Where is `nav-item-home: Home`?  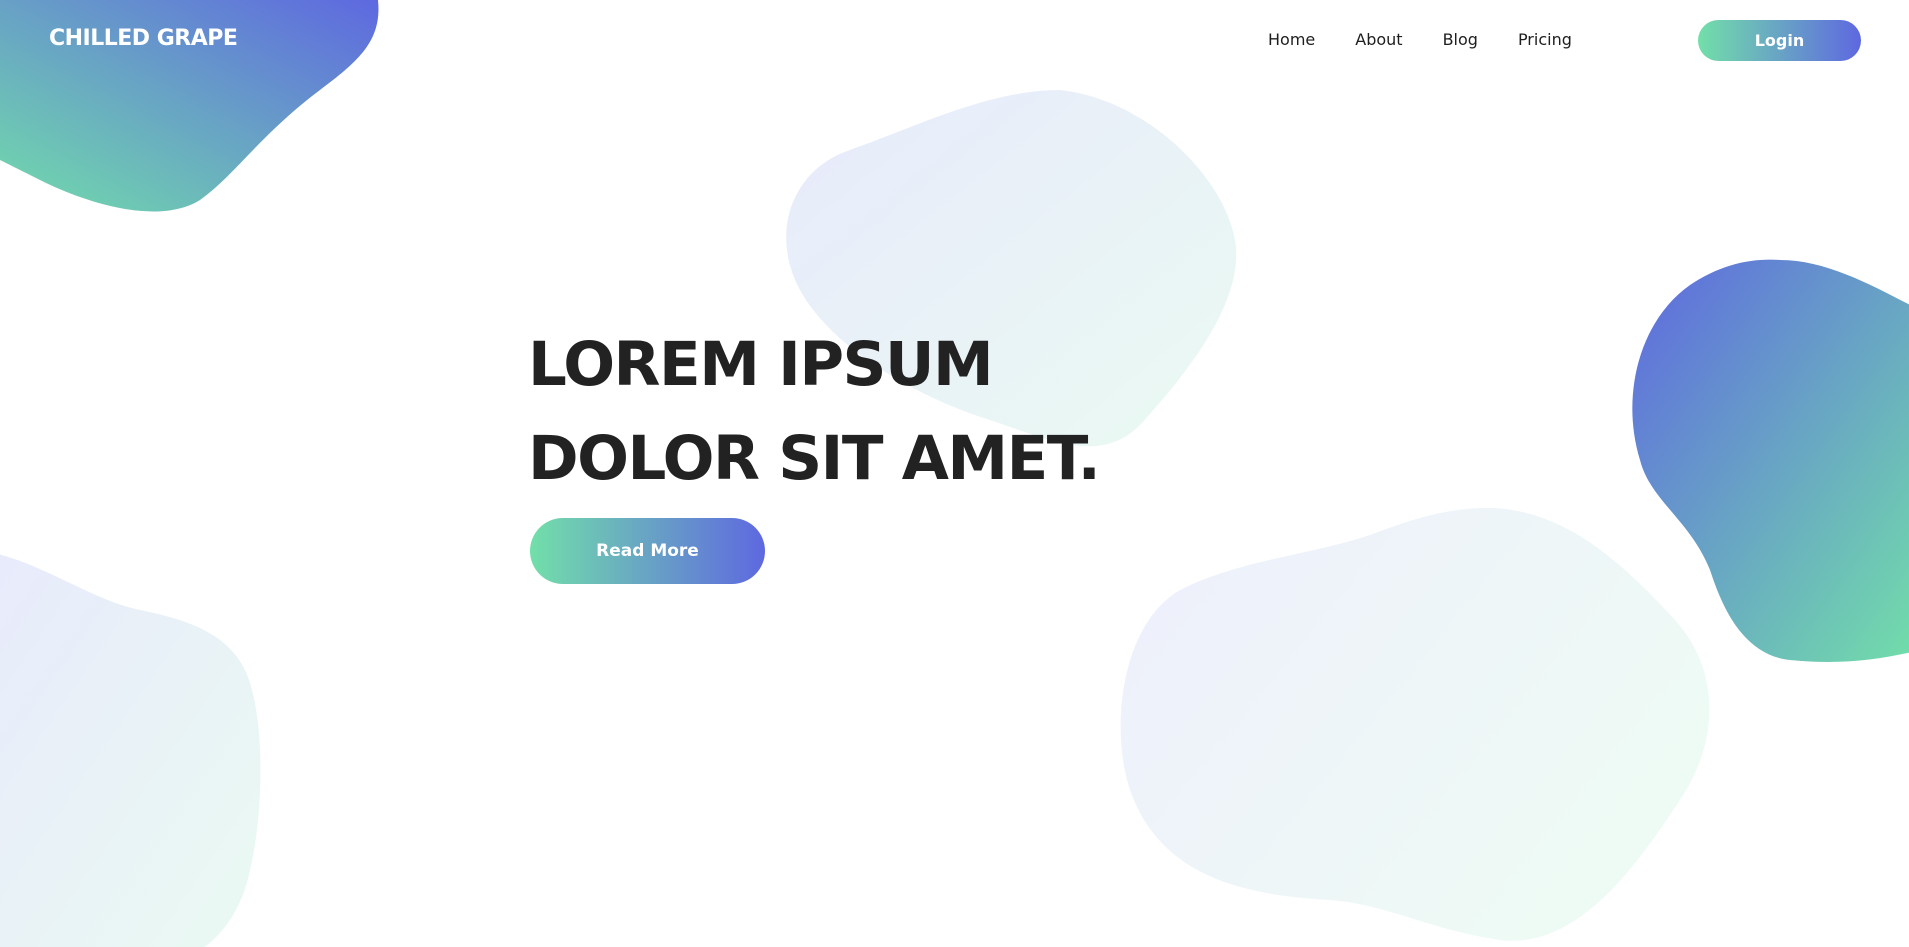 nav-item-home: Home is located at coordinates (1291, 39).